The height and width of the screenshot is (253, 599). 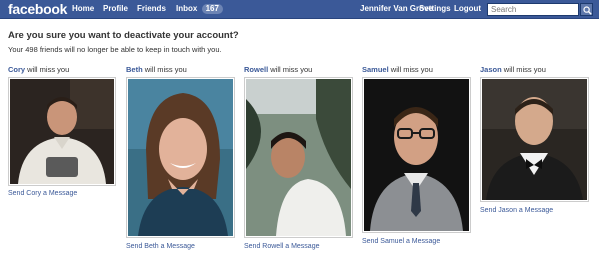 I want to click on nav-home-link: Home, so click(x=83, y=8).